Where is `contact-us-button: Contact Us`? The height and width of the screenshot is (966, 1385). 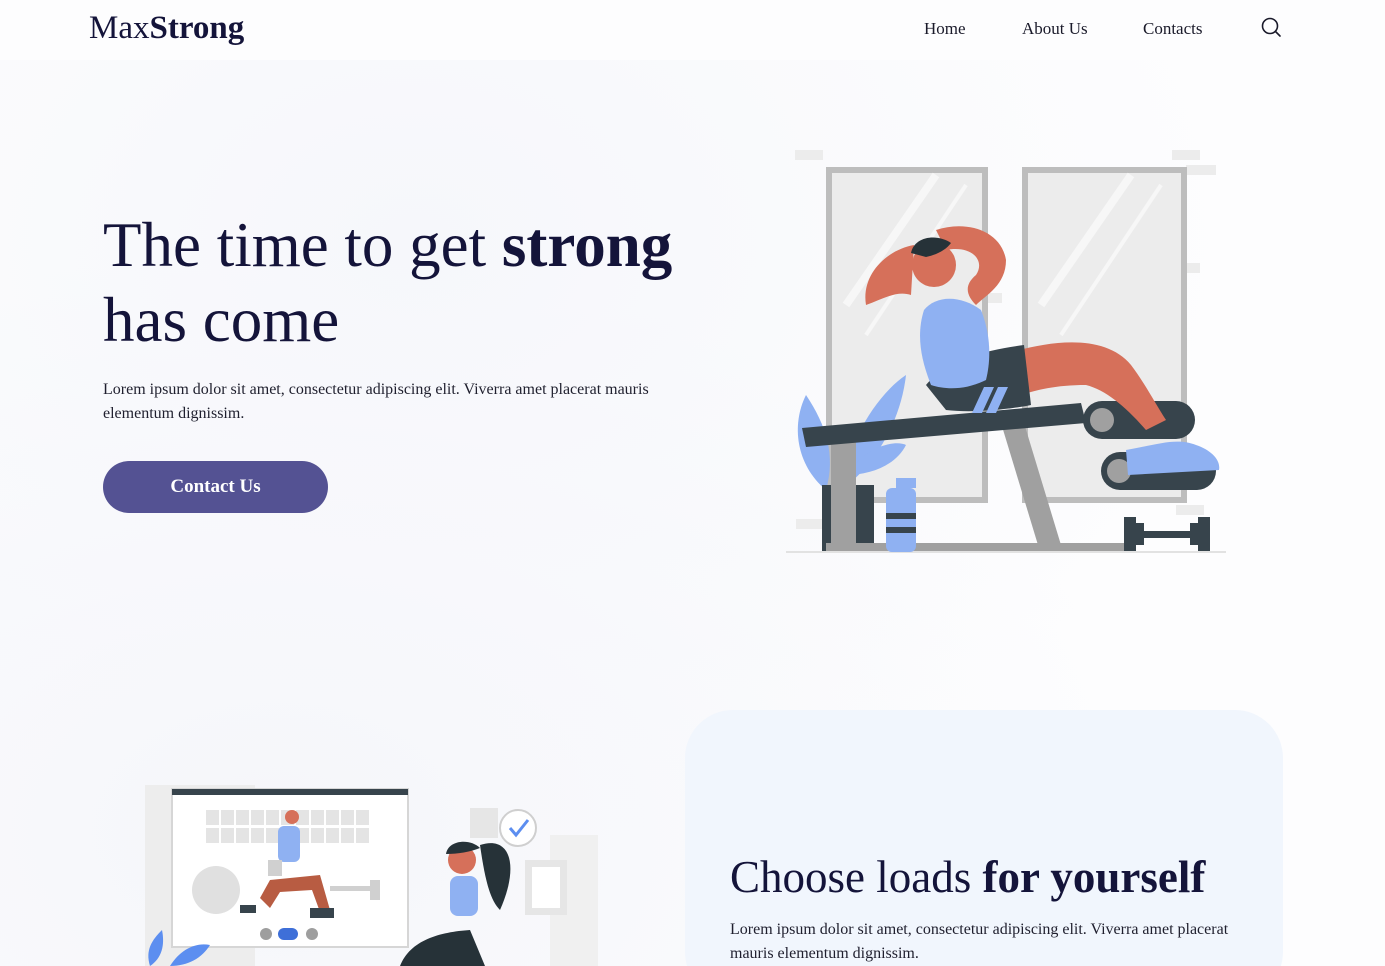 contact-us-button: Contact Us is located at coordinates (215, 487).